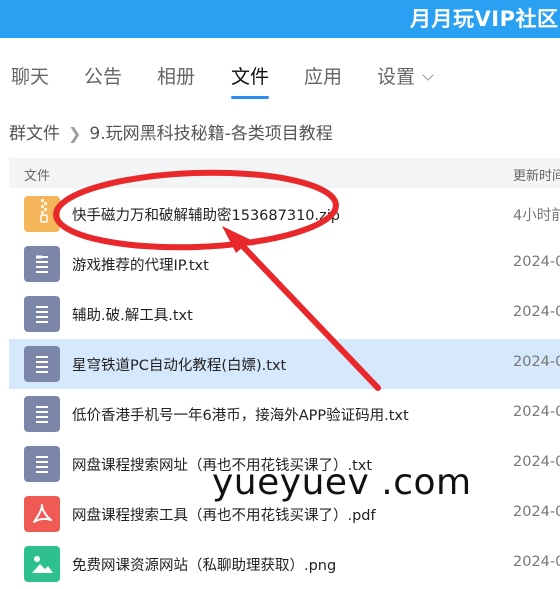  Describe the element at coordinates (484, 19) in the screenshot. I see `app-title: 月月玩VIP社区` at that location.